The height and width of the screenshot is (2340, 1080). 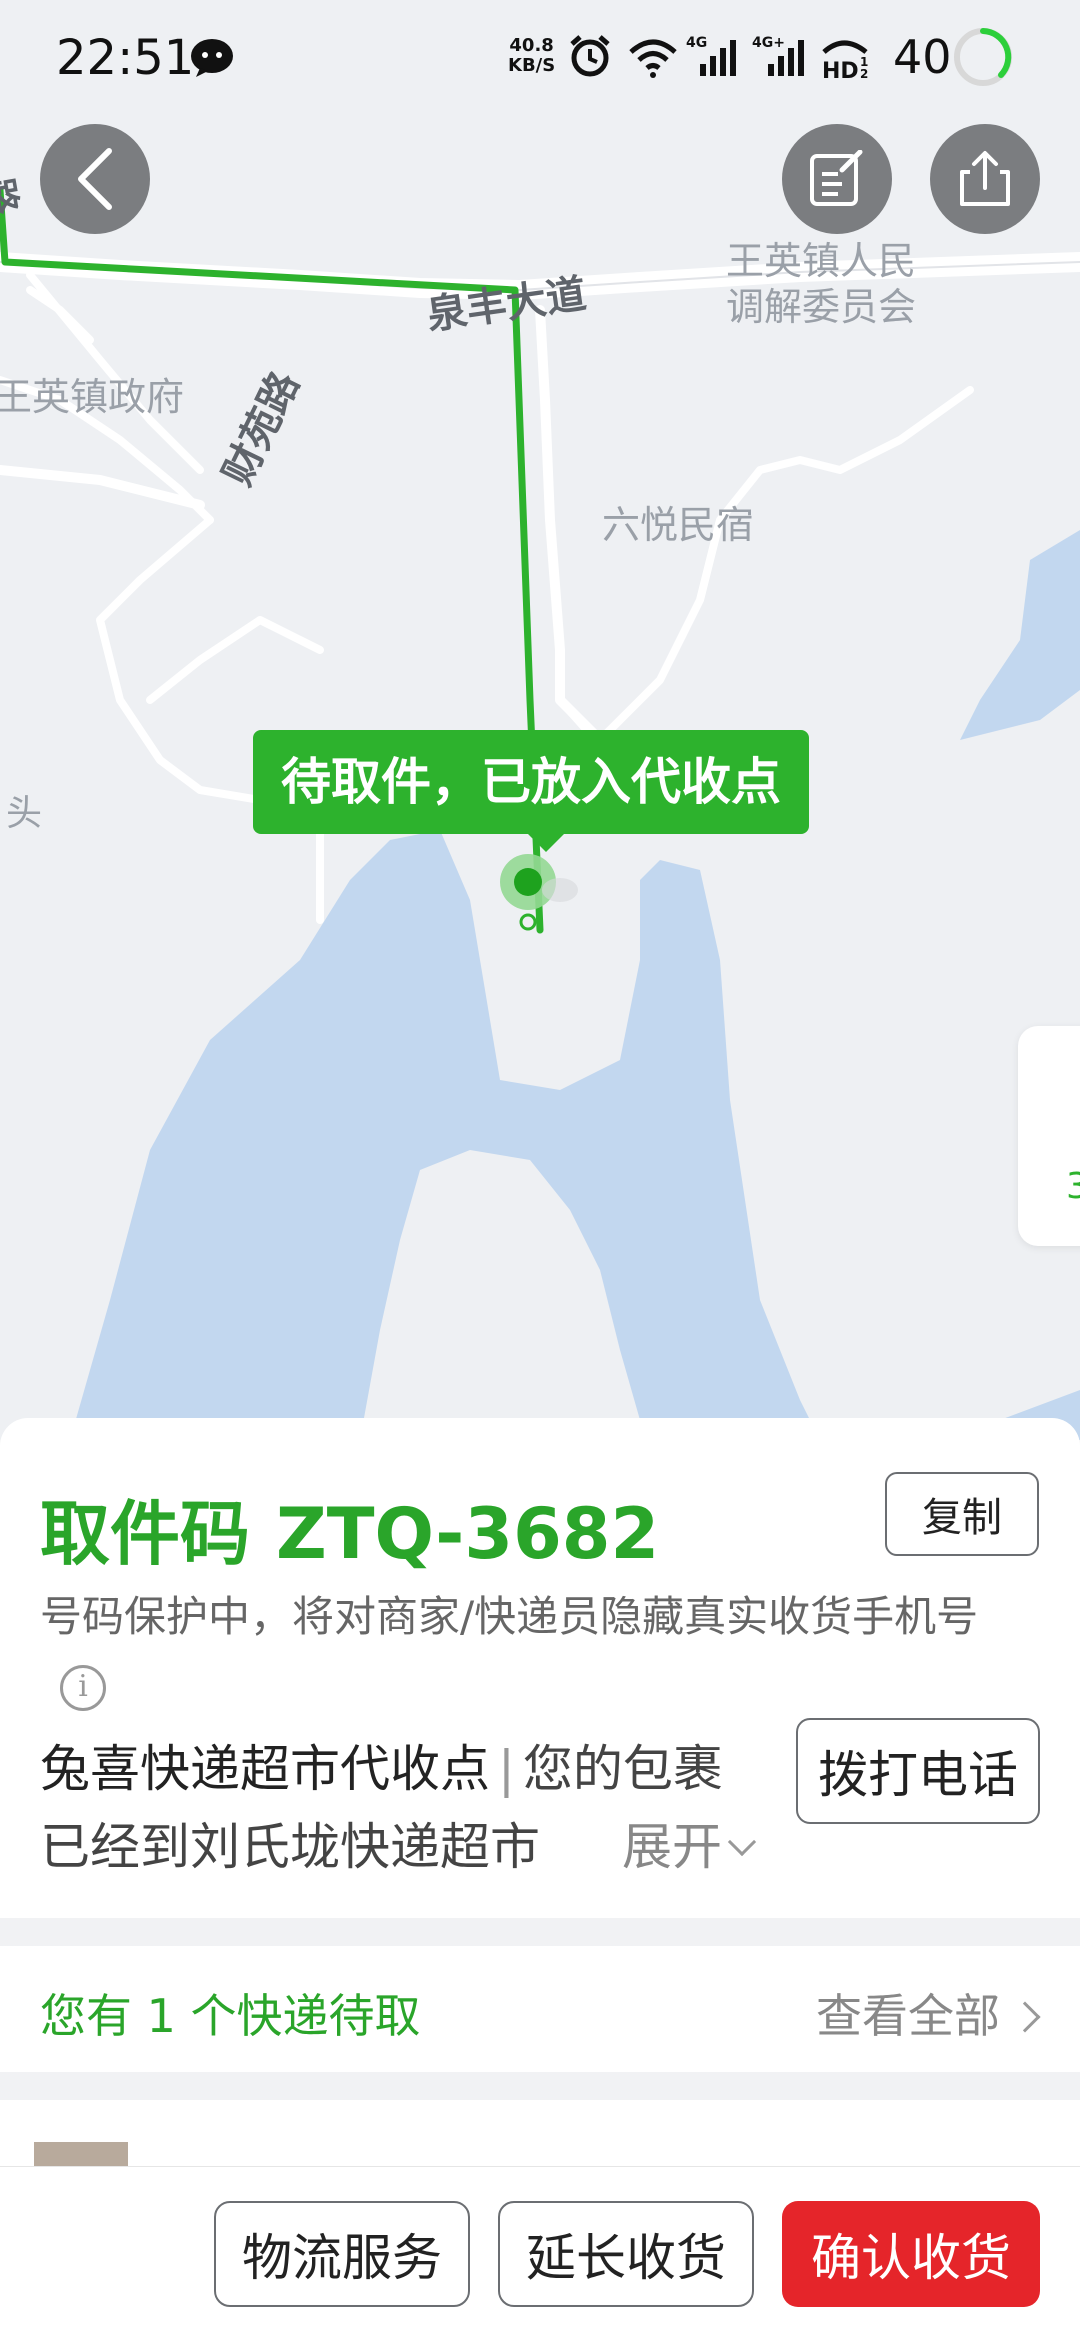 I want to click on privacy-notice-text: 号码保护中，将对商家/快递员隐藏真实收货手机号, so click(x=509, y=1616).